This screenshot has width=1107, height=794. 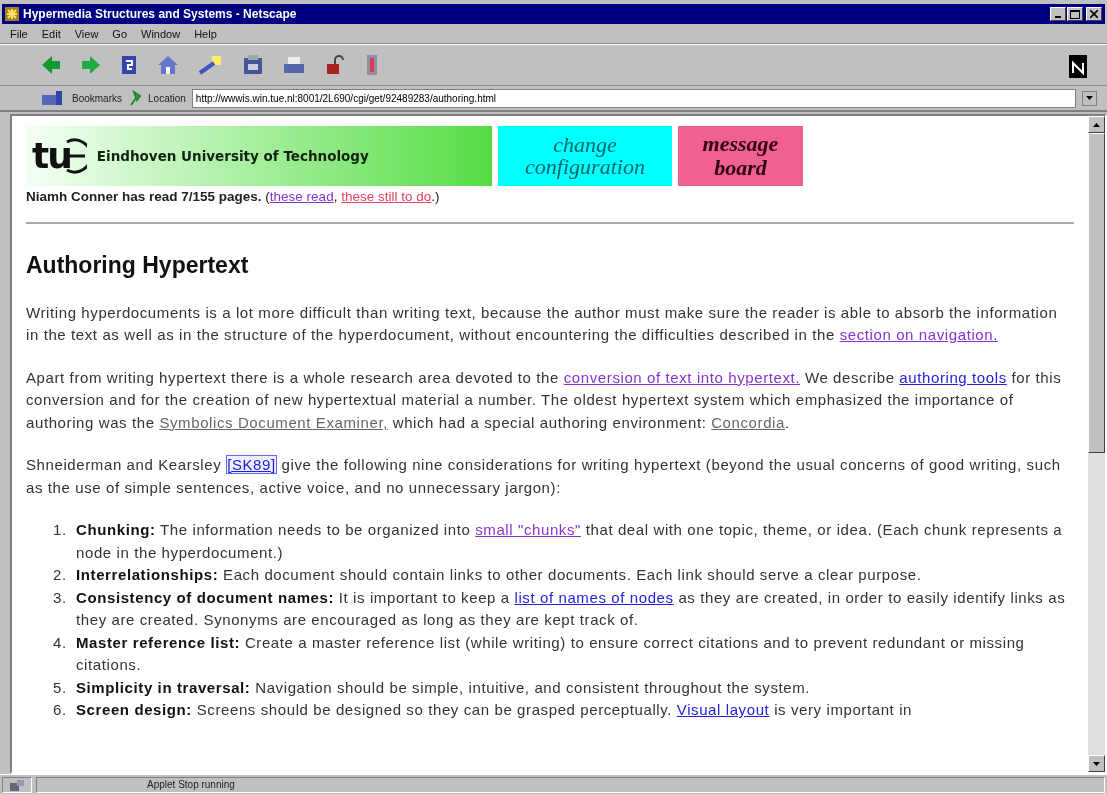 I want to click on list-item-text: Master reference list: Create a master reference list (while writing) to ensure correct citations and to prevent redundant or missing citations., so click(x=551, y=654).